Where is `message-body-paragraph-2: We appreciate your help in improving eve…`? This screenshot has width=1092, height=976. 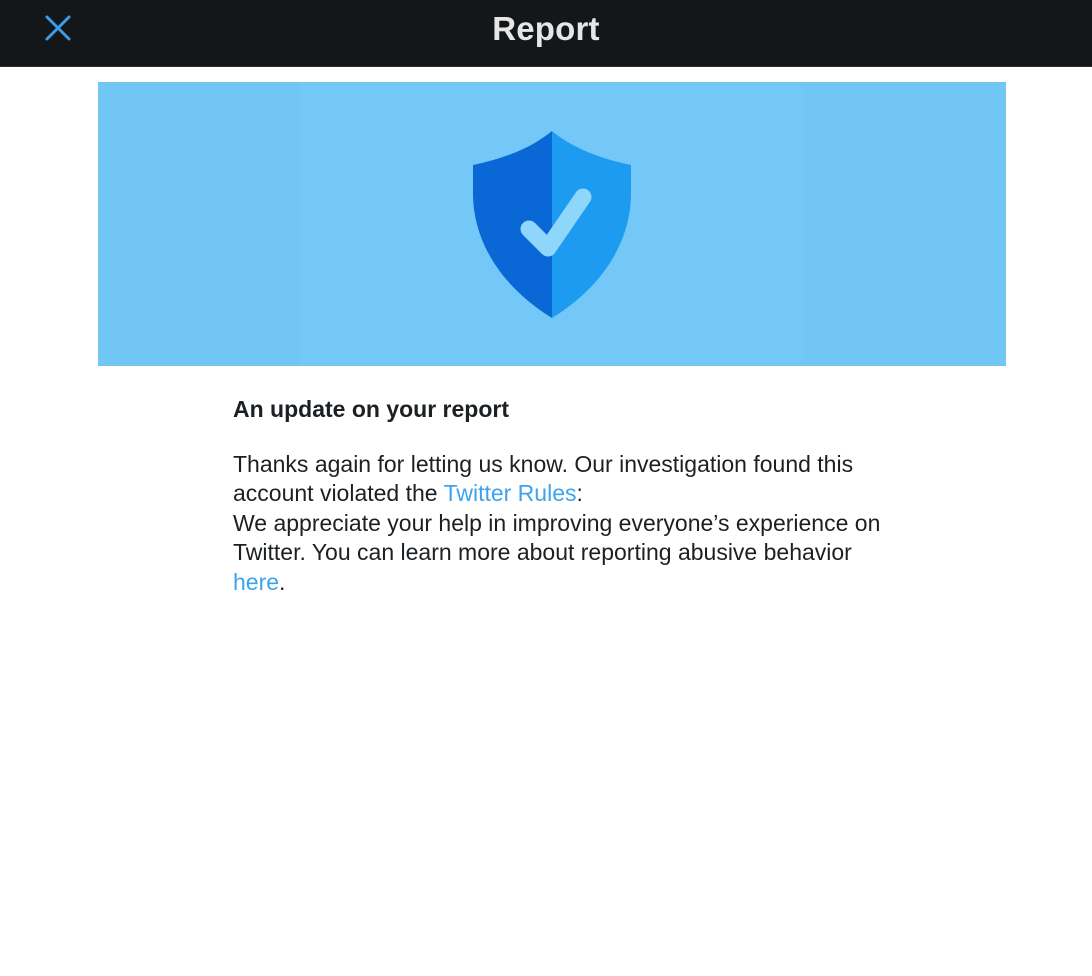 message-body-paragraph-2: We appreciate your help in improving eve… is located at coordinates (563, 553).